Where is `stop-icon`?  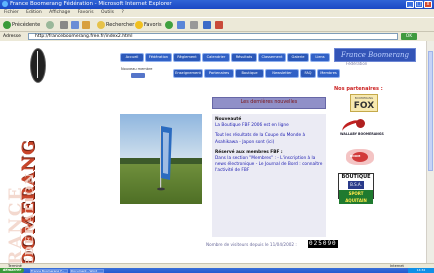 stop-icon is located at coordinates (64, 24).